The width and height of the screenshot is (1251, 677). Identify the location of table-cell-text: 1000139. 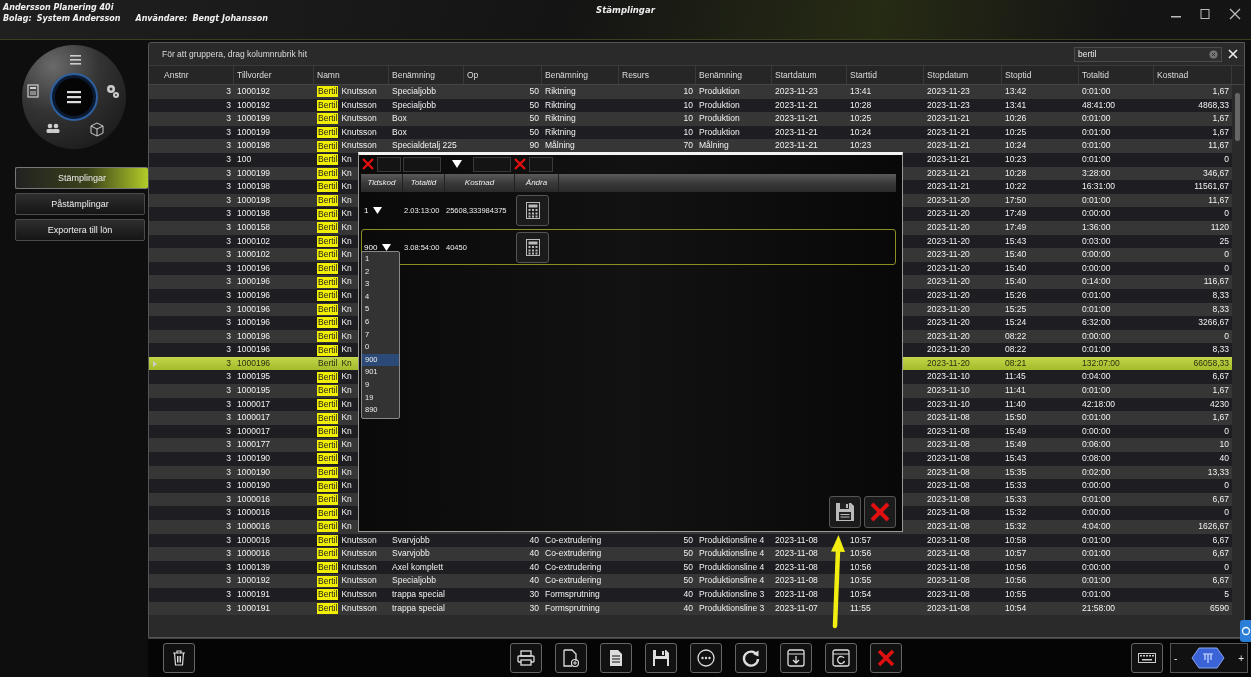
(254, 567).